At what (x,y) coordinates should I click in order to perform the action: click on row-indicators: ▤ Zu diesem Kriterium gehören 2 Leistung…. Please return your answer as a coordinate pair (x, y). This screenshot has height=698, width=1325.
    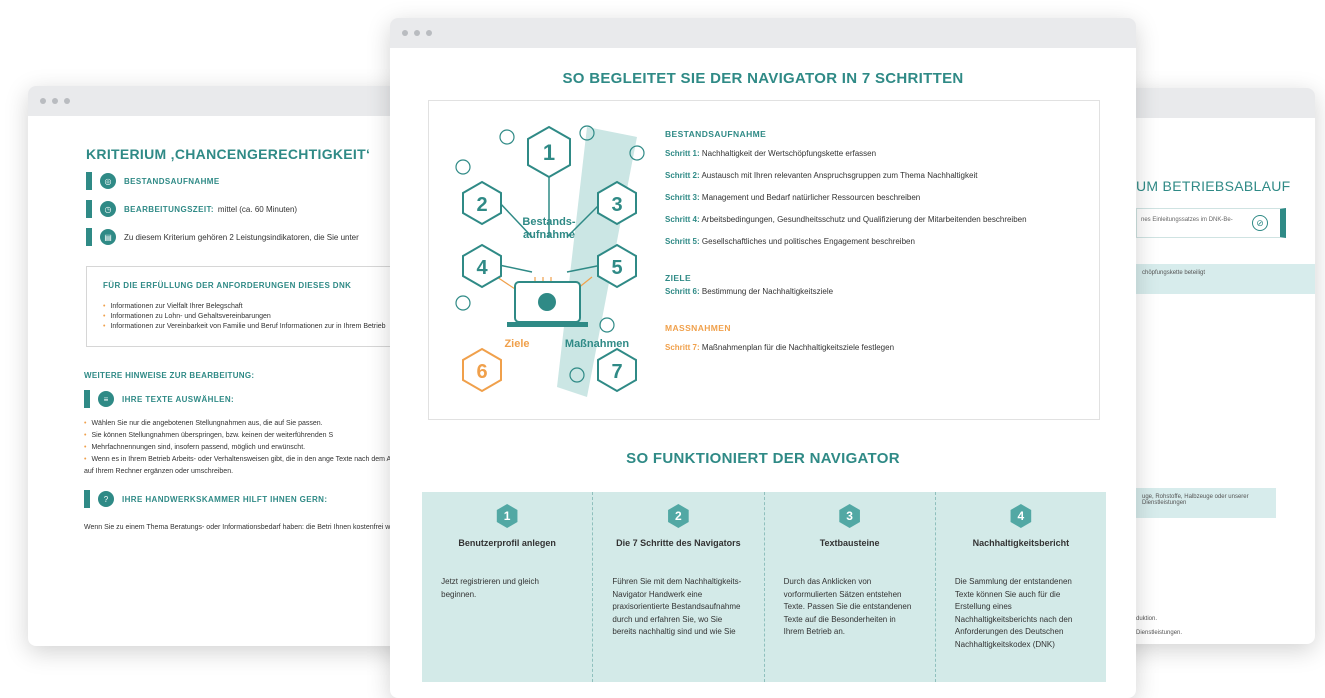
    Looking at the image, I should click on (257, 237).